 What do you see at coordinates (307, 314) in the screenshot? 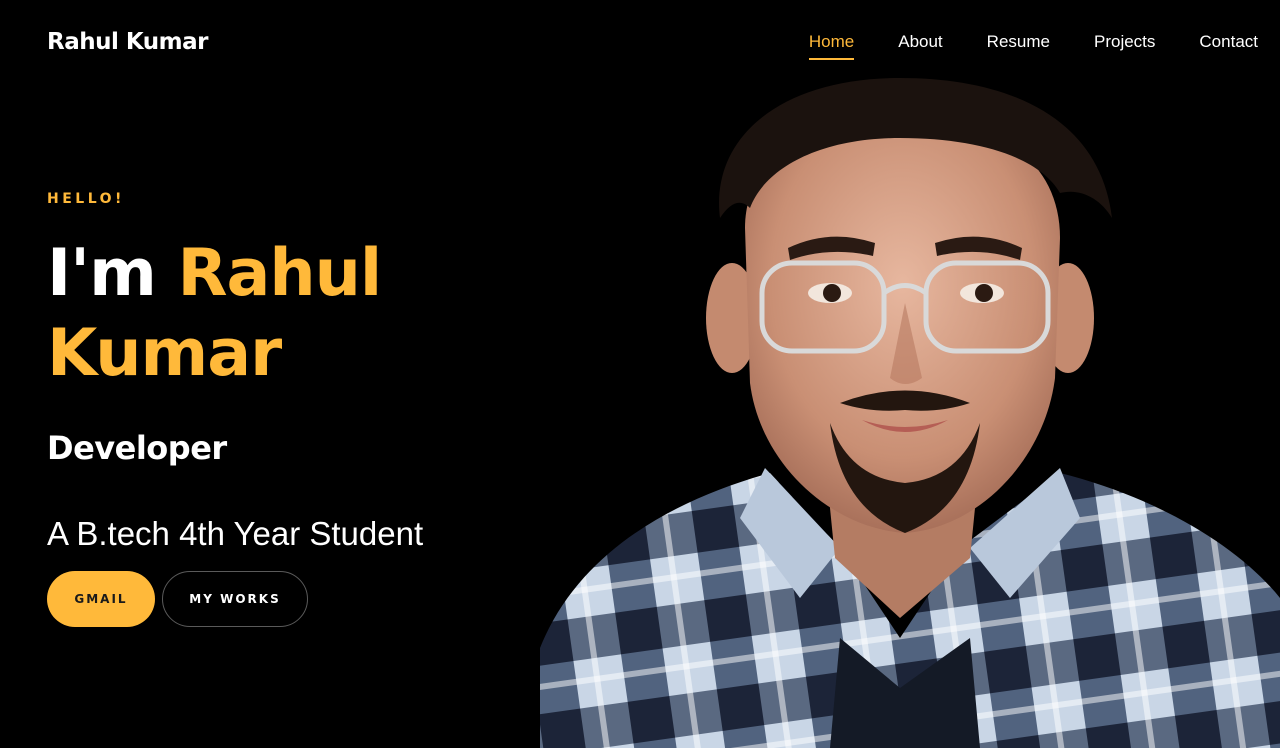
I see `hero-title: I'm Rahul Kumar` at bounding box center [307, 314].